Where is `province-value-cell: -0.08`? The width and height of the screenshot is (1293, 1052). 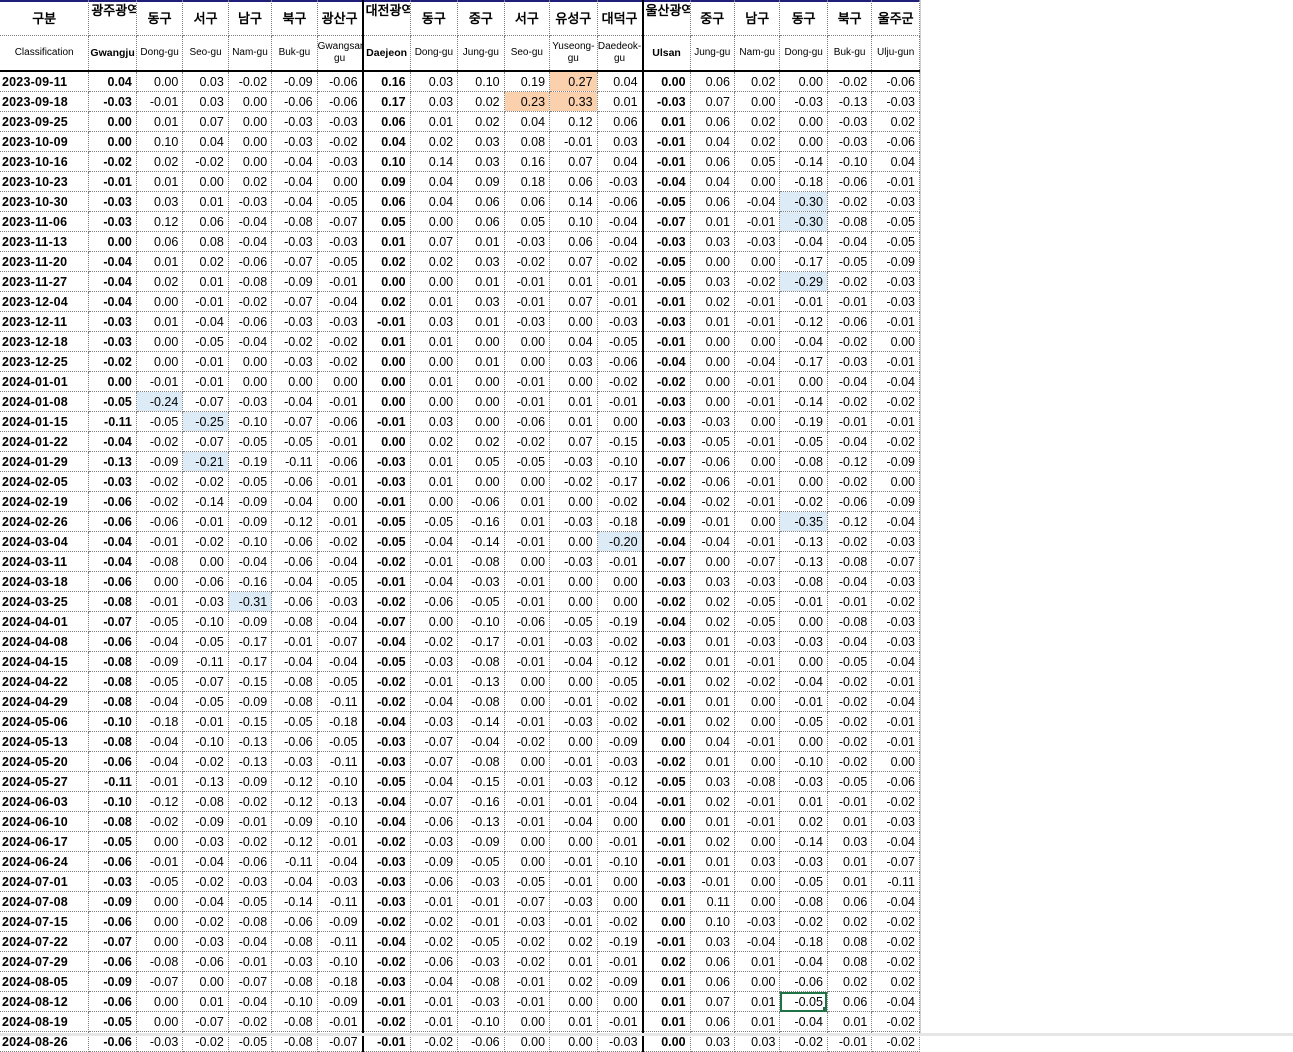 province-value-cell: -0.08 is located at coordinates (112, 821).